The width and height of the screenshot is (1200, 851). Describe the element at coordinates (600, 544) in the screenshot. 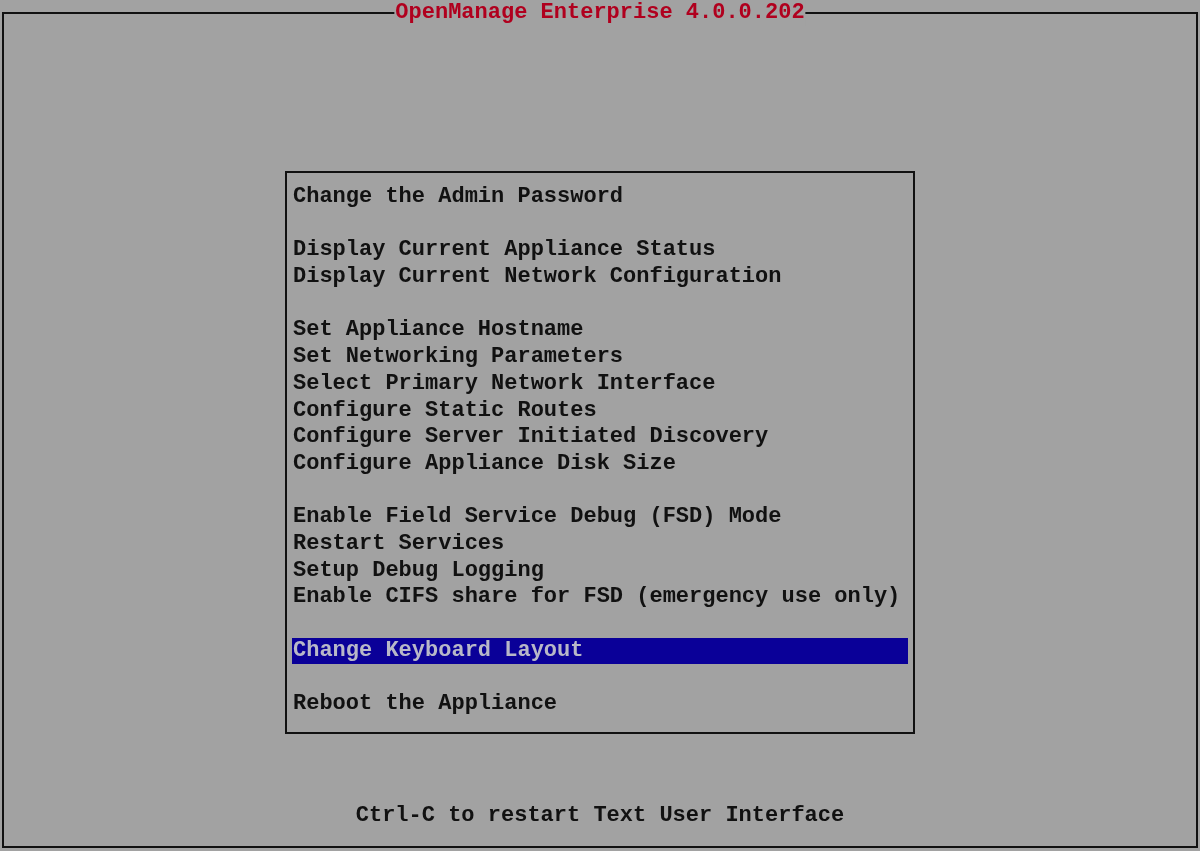

I see `menu-item: Restart Services` at that location.